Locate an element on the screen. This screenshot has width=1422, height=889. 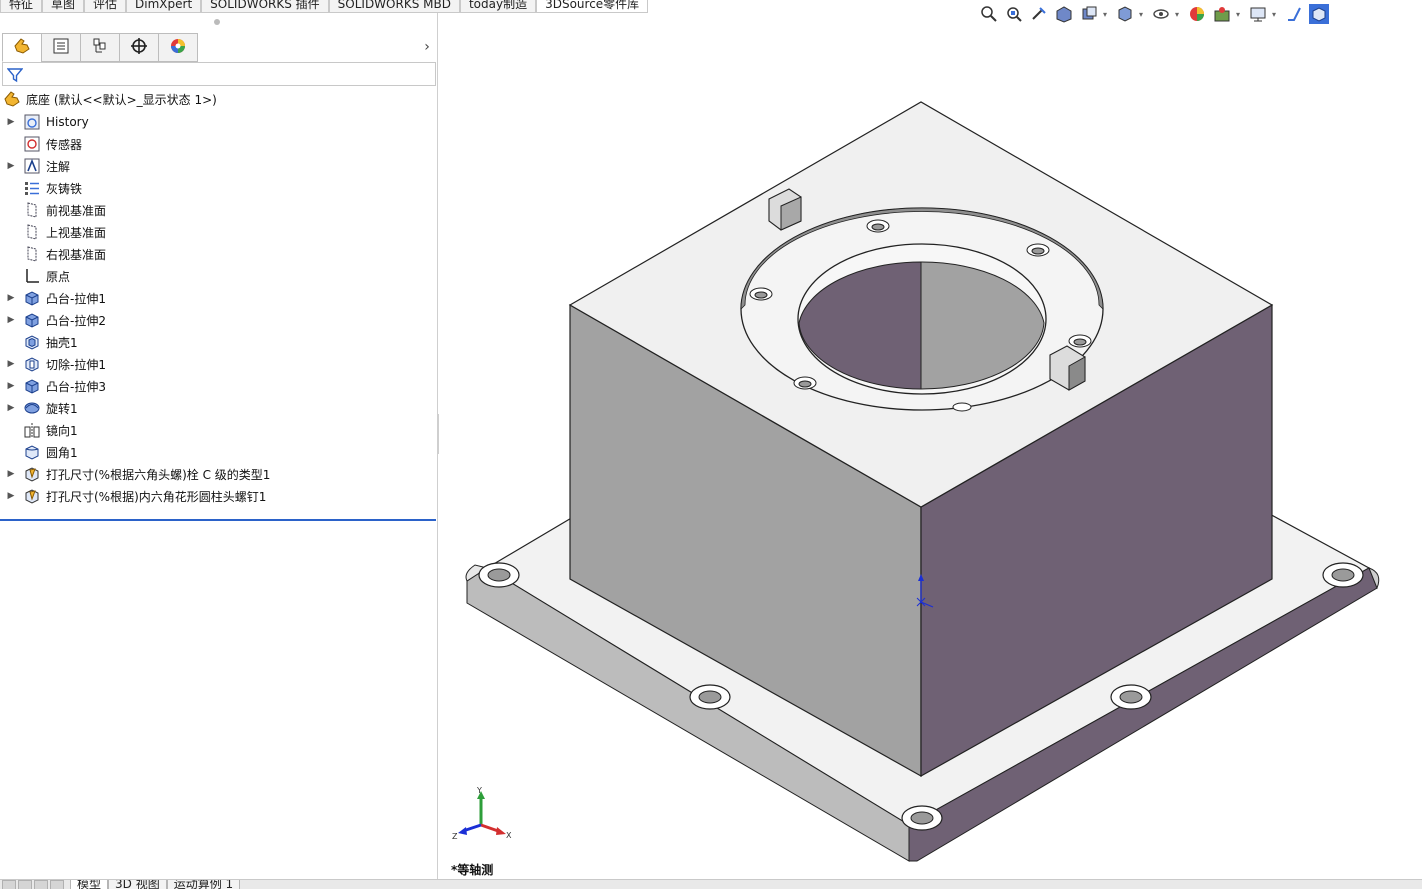
tab-feature-manager is located at coordinates (22, 47).